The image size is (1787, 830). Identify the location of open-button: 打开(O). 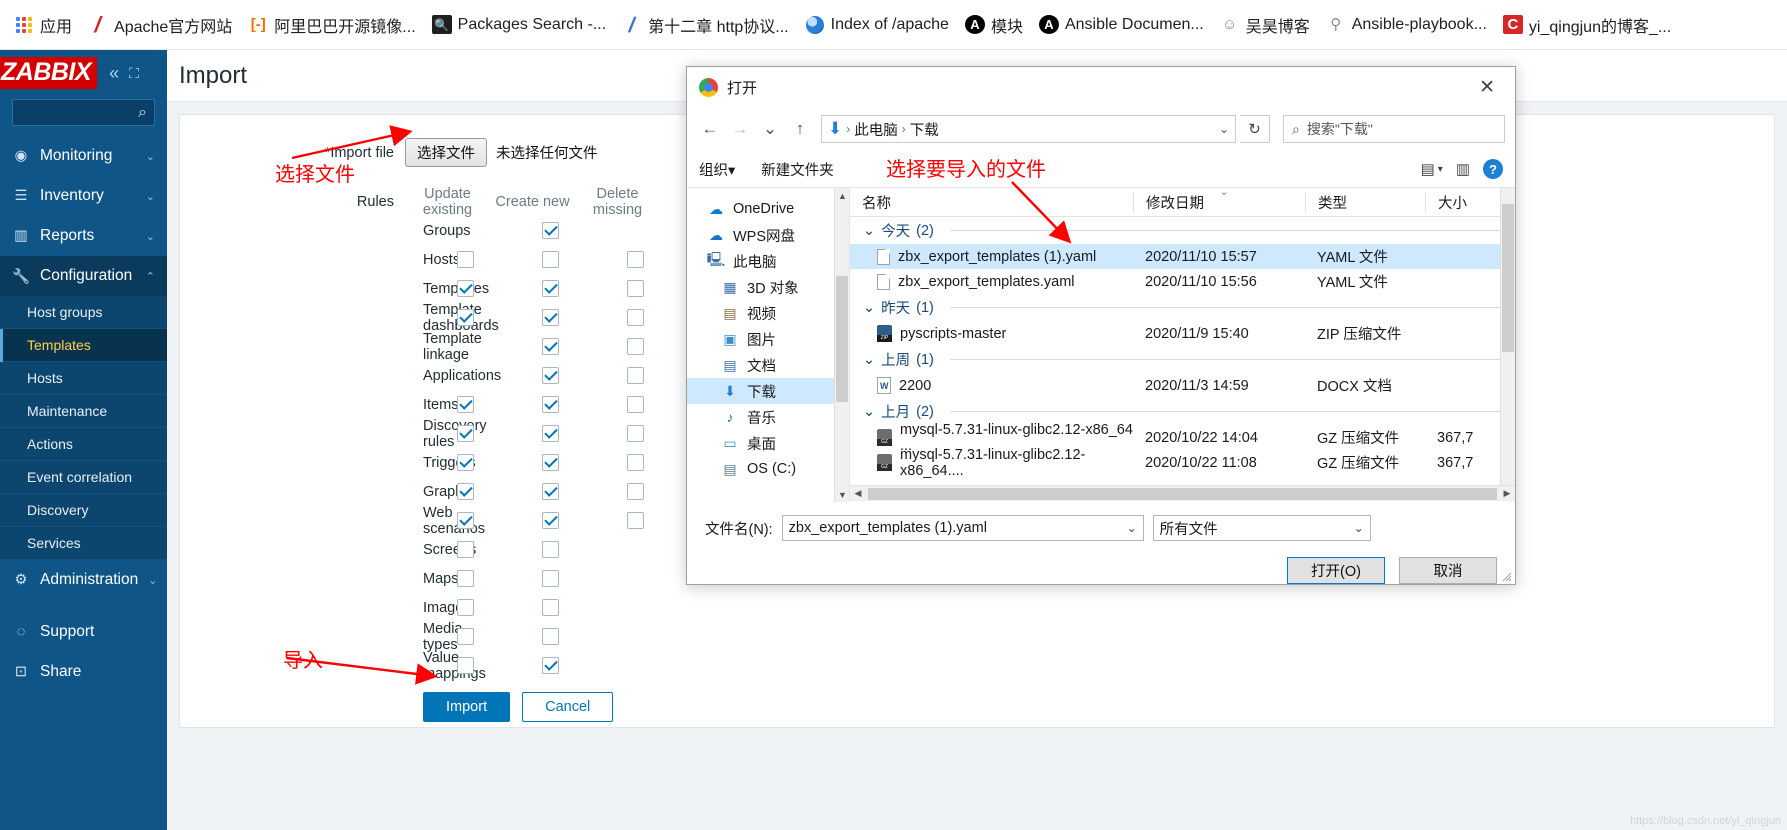
(1336, 570).